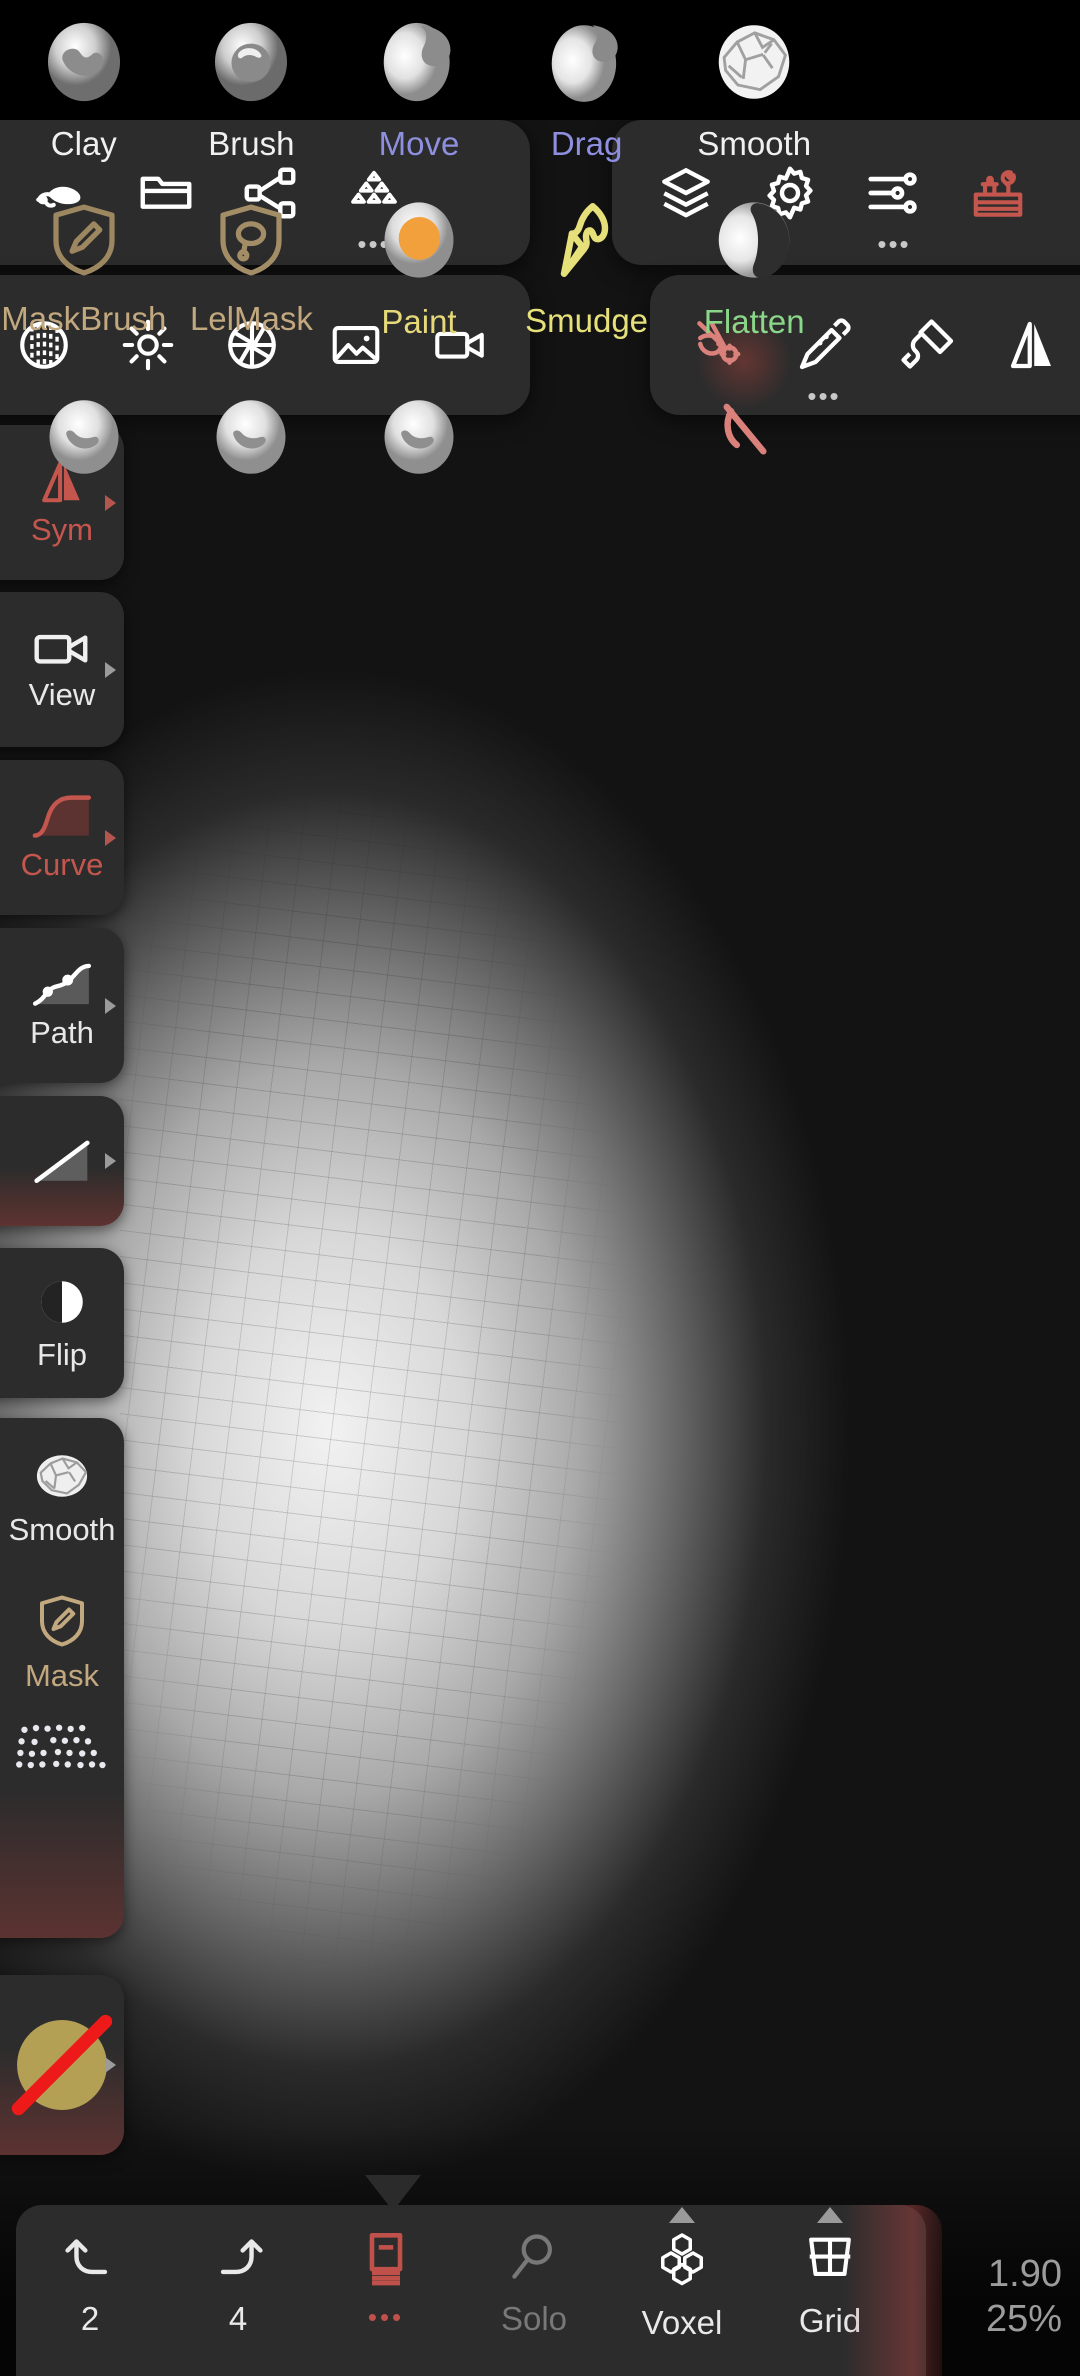  Describe the element at coordinates (928, 345) in the screenshot. I see `paint-roller-icon-button` at that location.